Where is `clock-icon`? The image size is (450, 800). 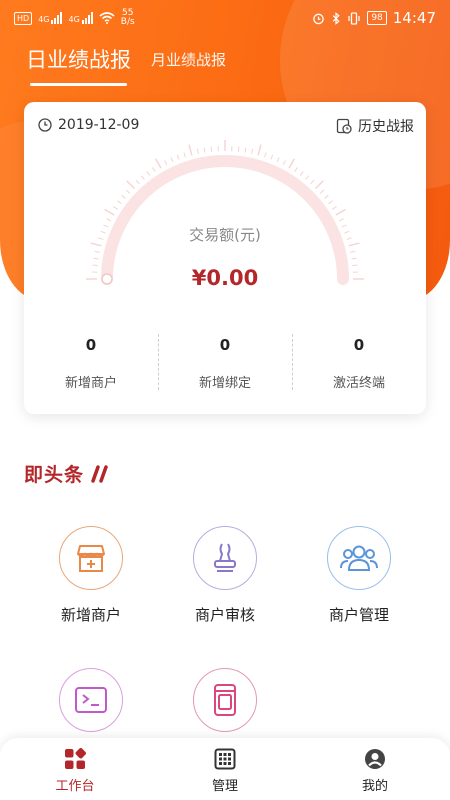
clock-icon is located at coordinates (45, 125).